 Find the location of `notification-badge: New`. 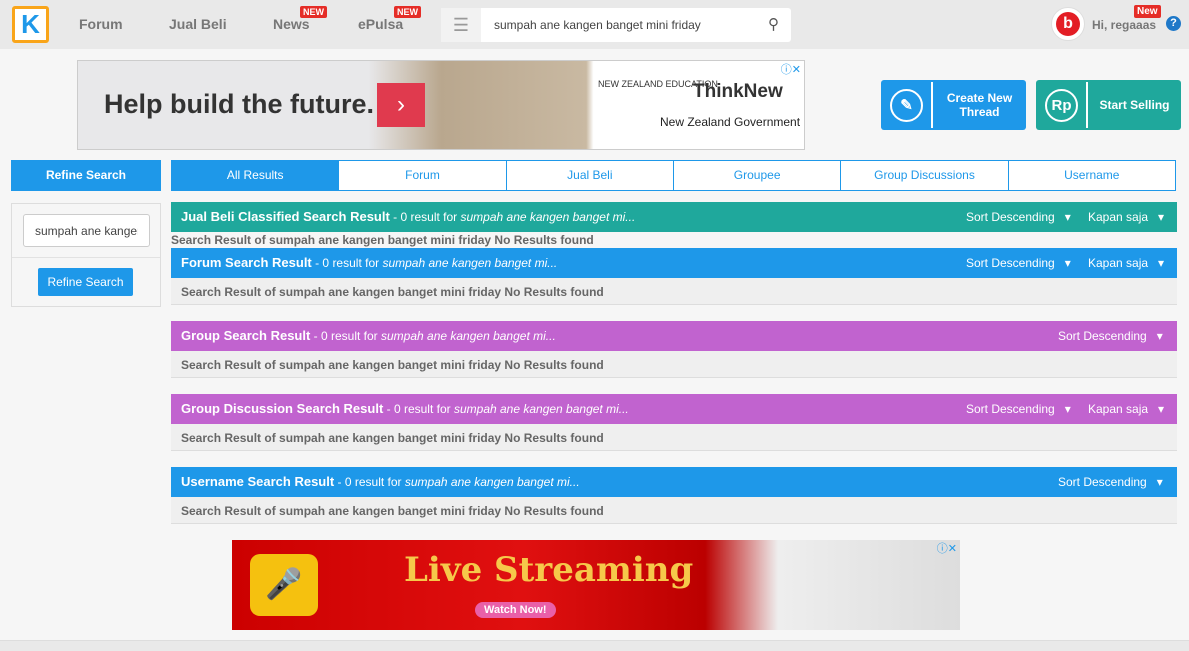

notification-badge: New is located at coordinates (1147, 11).